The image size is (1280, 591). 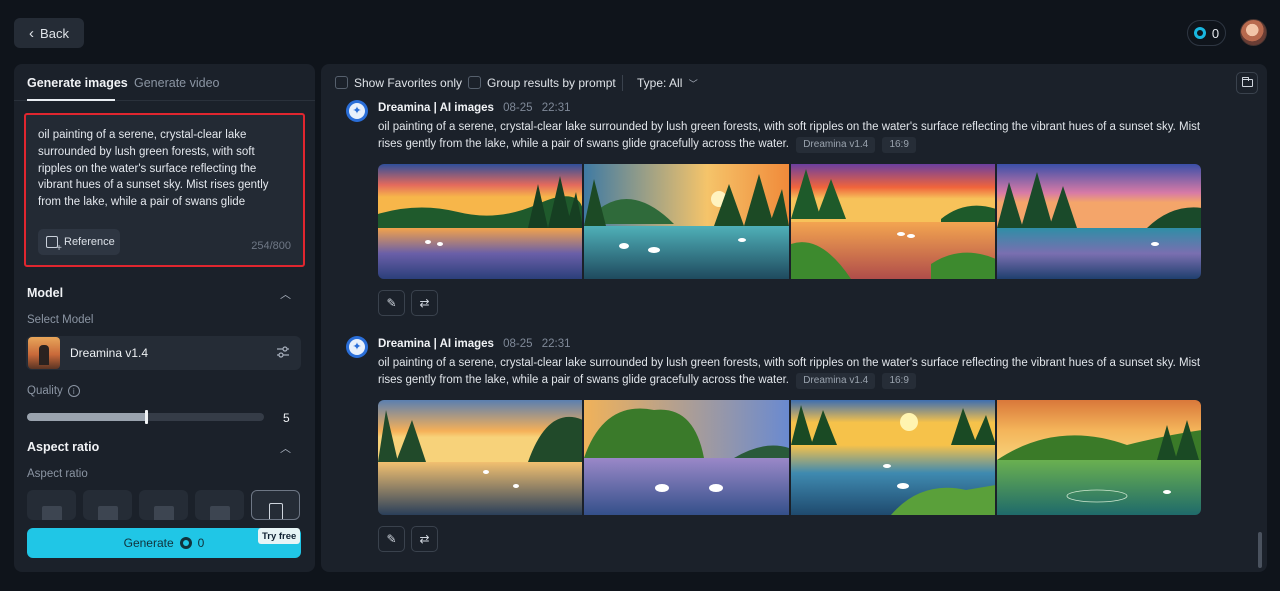 What do you see at coordinates (148, 543) in the screenshot?
I see `generate-label: Generate` at bounding box center [148, 543].